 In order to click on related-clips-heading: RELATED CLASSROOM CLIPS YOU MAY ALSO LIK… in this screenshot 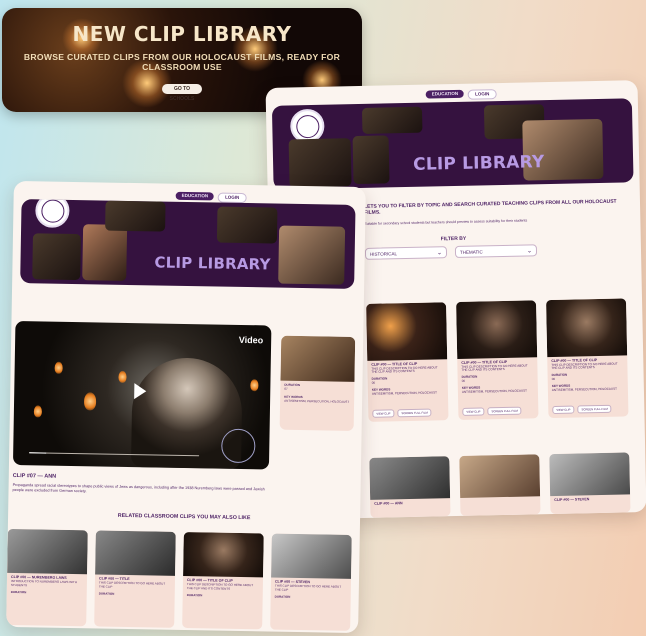, I will do `click(184, 517)`.